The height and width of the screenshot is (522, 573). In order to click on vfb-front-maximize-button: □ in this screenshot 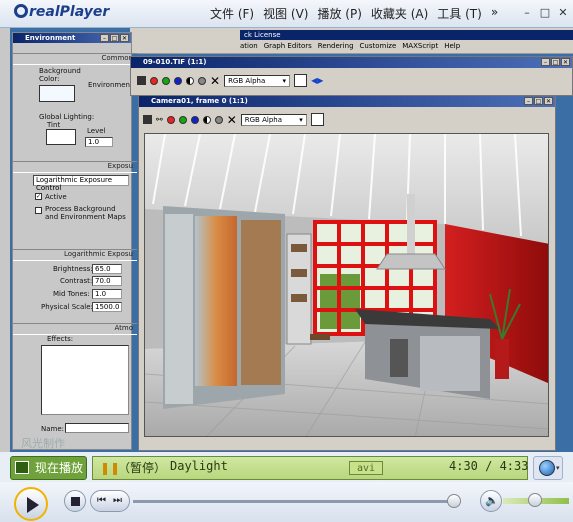, I will do `click(538, 101)`.